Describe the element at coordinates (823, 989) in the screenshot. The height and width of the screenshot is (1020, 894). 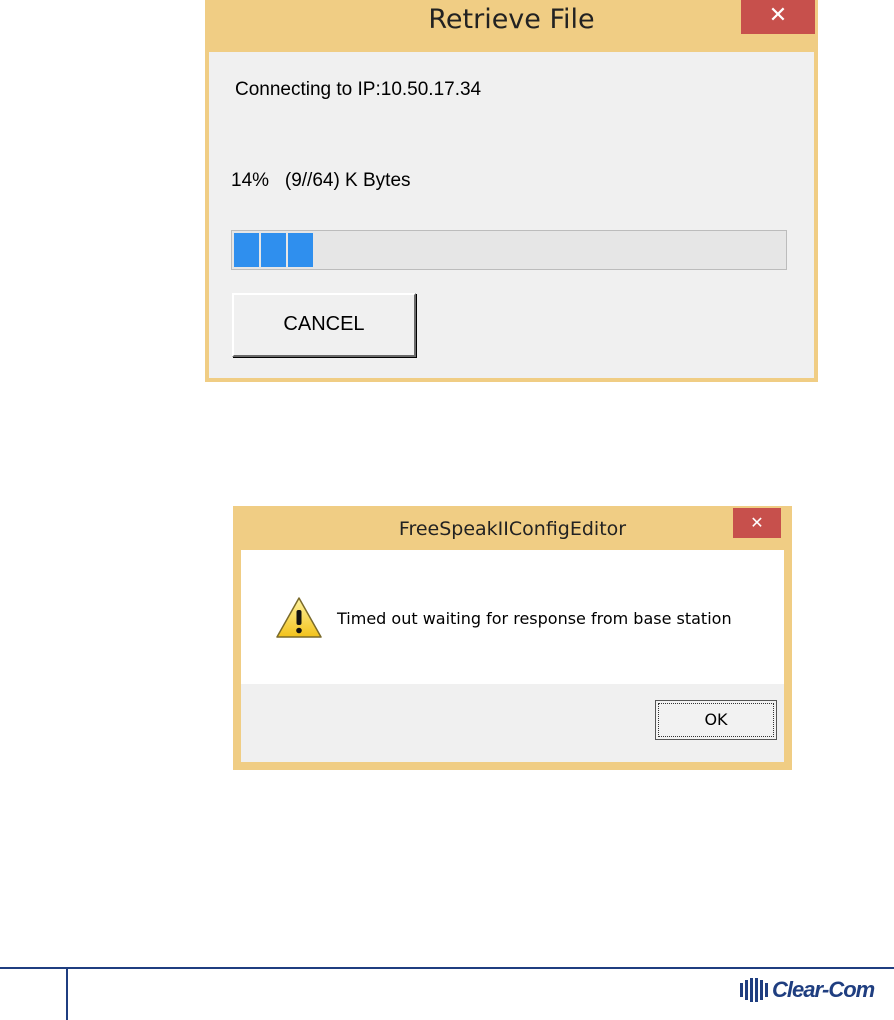
I see `clear-com-logo-text: Clear-Com` at that location.